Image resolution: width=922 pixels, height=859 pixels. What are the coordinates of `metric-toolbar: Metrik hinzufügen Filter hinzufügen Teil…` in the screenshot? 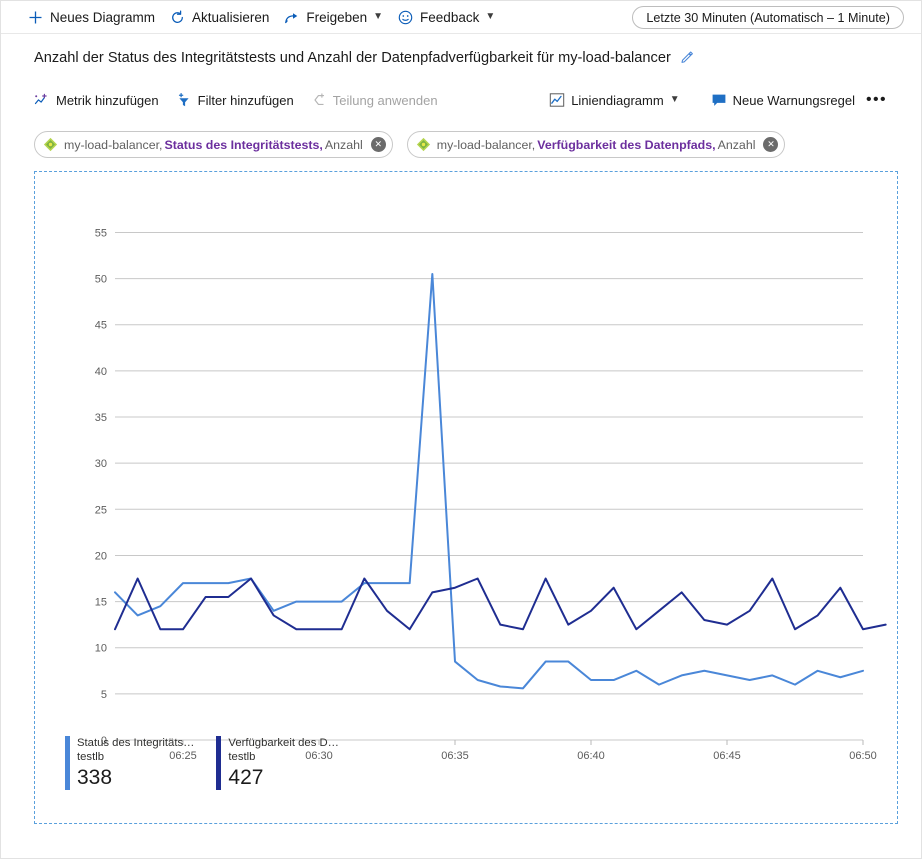 It's located at (462, 100).